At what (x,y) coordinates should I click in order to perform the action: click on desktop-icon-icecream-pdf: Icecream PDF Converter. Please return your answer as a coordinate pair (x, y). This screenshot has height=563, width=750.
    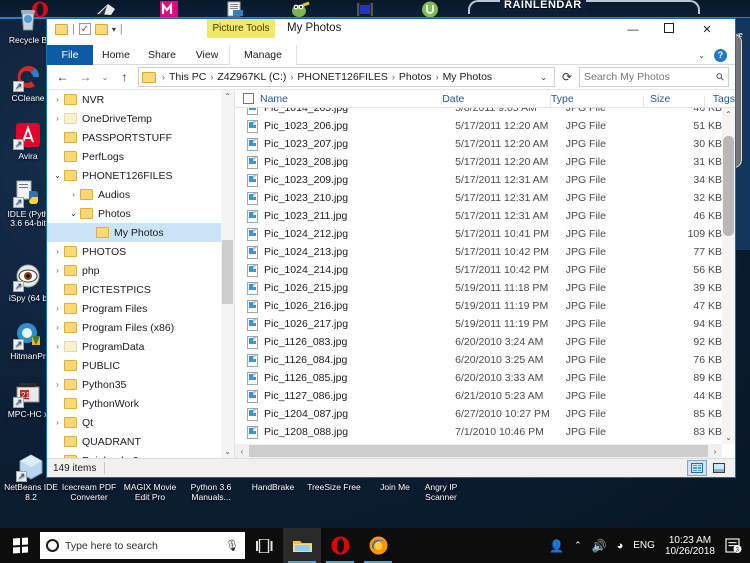
    Looking at the image, I should click on (89, 492).